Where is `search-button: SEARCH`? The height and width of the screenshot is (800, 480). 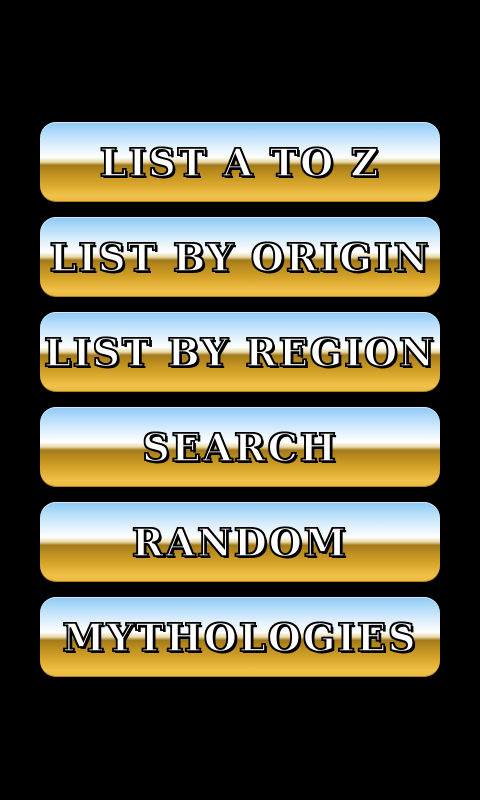
search-button: SEARCH is located at coordinates (240, 447).